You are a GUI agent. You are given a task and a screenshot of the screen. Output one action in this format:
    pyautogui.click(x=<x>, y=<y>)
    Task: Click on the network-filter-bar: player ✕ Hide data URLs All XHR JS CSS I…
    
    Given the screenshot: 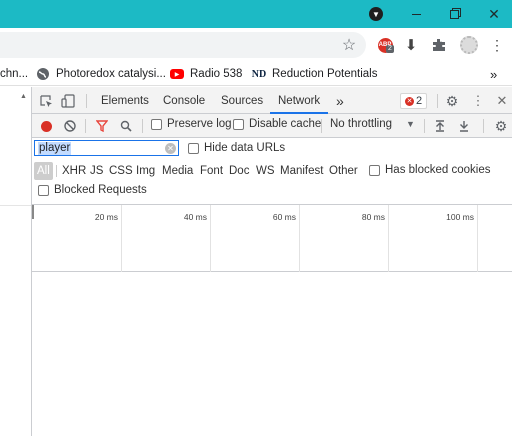 What is the action you would take?
    pyautogui.click(x=272, y=171)
    